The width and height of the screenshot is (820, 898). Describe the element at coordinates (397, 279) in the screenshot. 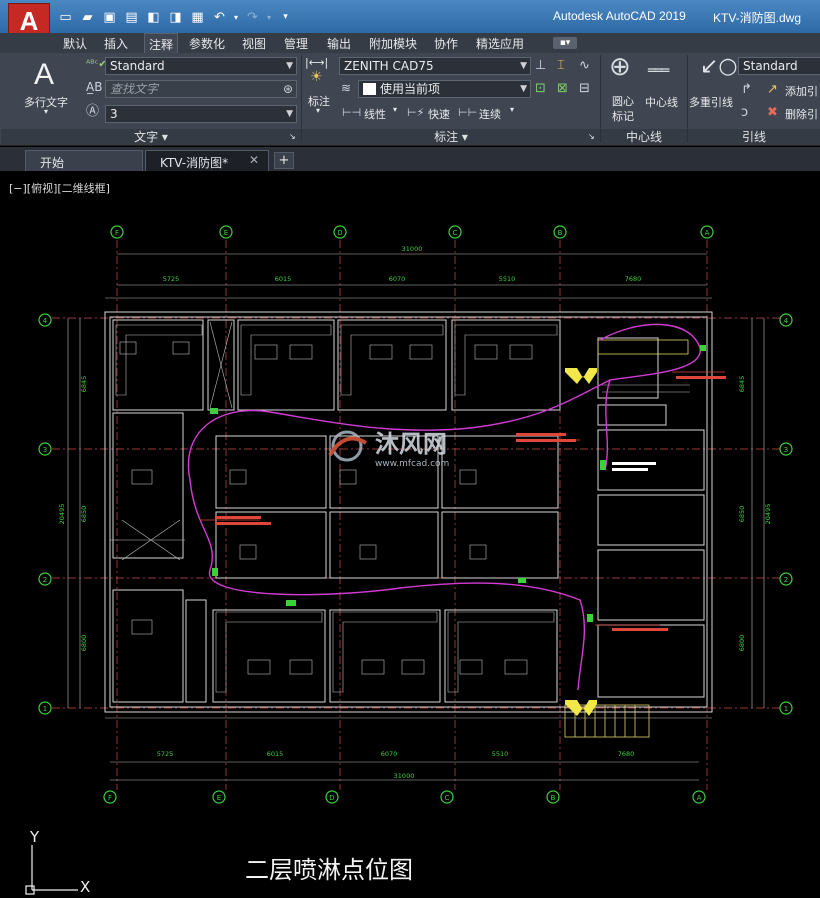

I see `dim-top: 6070` at that location.